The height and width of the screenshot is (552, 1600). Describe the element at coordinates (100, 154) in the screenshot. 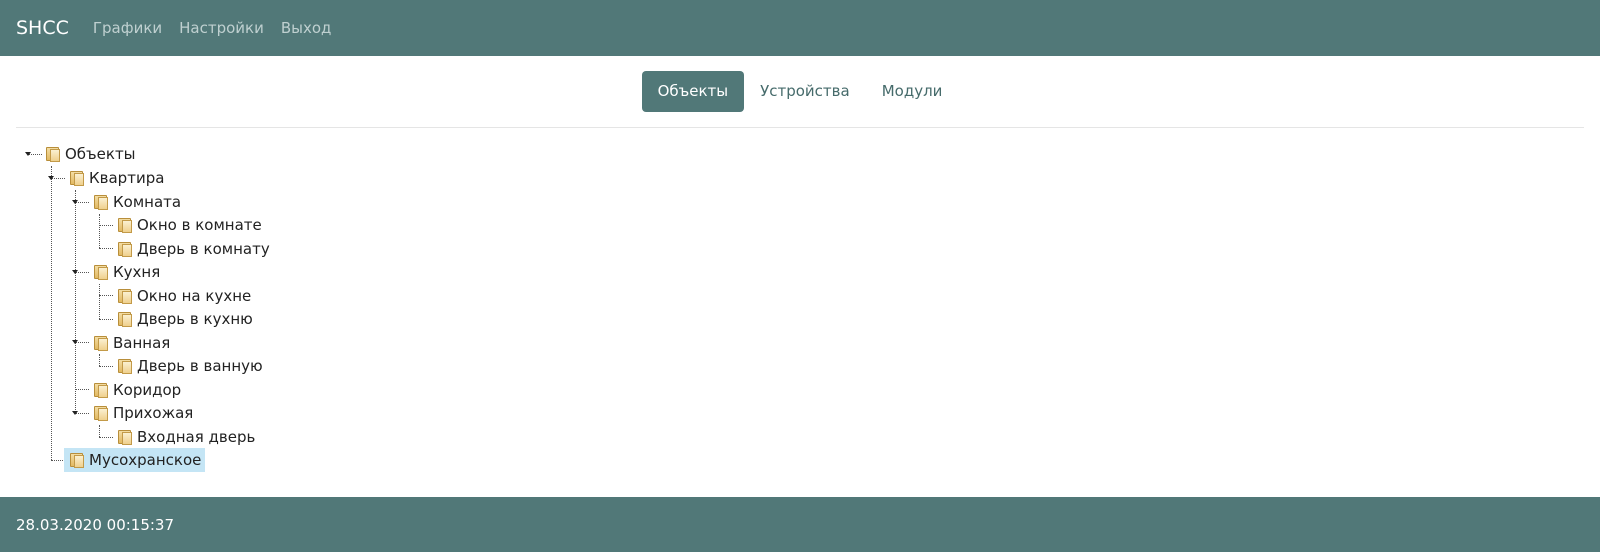

I see `tree-node-label: Объекты` at that location.